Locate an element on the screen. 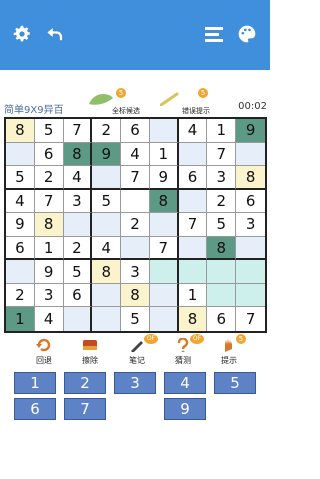  guess-button: OF 猜测 is located at coordinates (183, 351).